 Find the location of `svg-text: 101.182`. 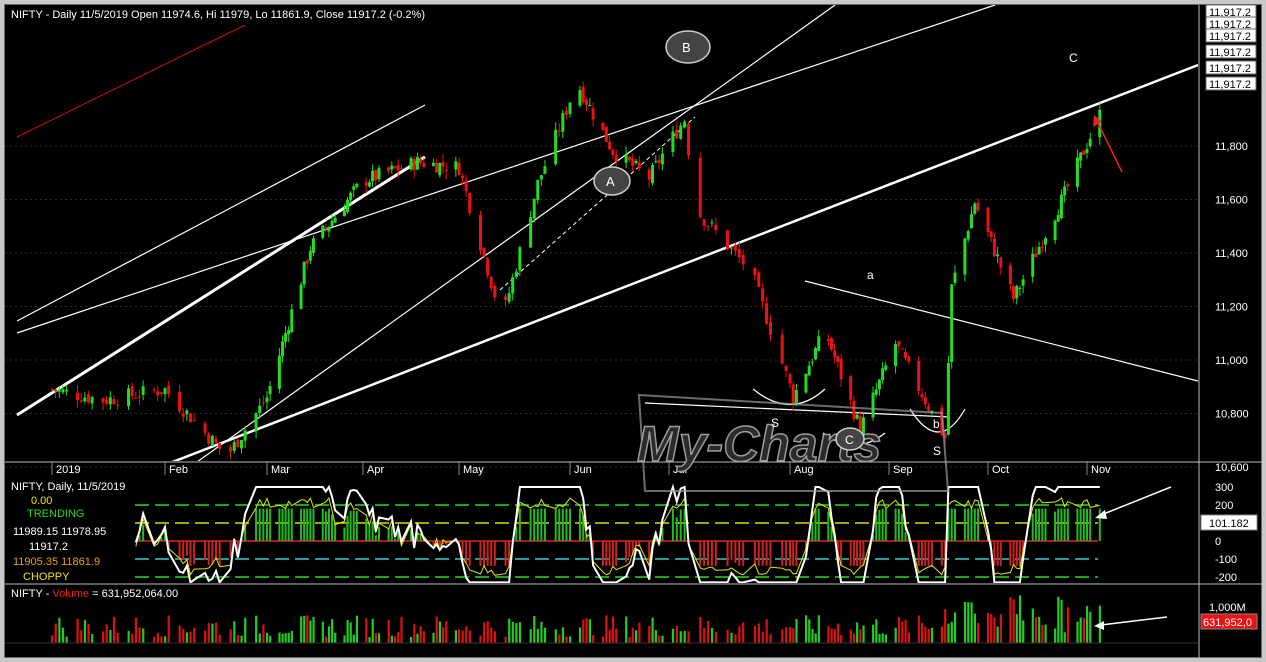

svg-text: 101.182 is located at coordinates (1229, 524).